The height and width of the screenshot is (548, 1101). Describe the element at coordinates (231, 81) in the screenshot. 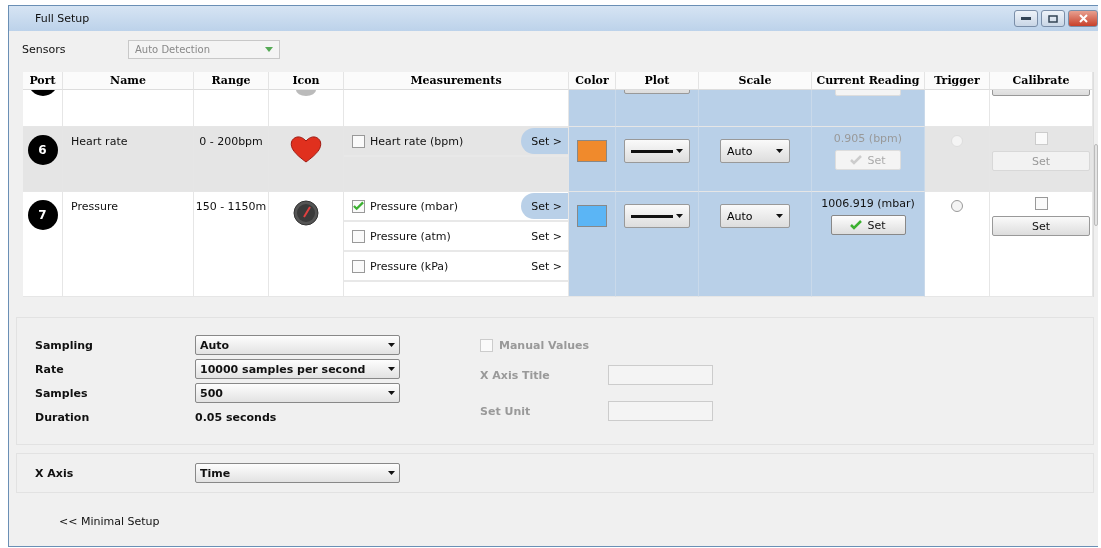

I see `column-header: Range` at that location.